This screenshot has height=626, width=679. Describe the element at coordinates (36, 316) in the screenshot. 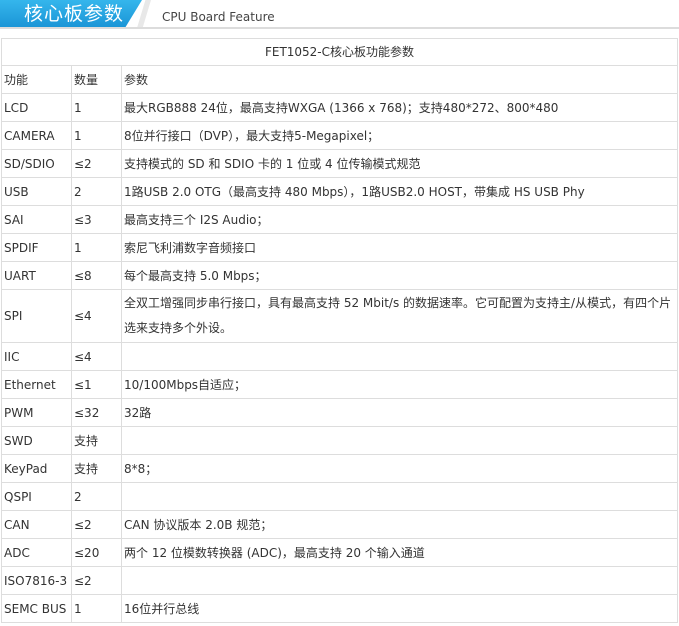

I see `function-cell: SPI` at that location.